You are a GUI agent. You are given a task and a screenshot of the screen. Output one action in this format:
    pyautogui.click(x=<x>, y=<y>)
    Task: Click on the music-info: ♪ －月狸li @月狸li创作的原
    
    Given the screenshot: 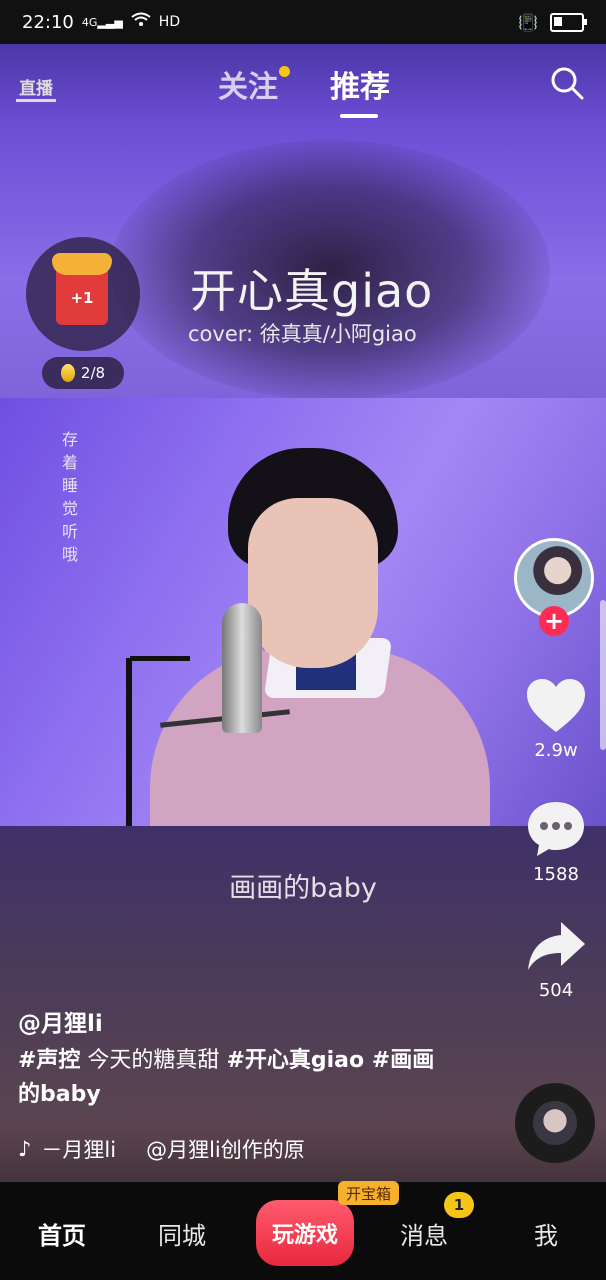 What is the action you would take?
    pyautogui.click(x=161, y=1149)
    